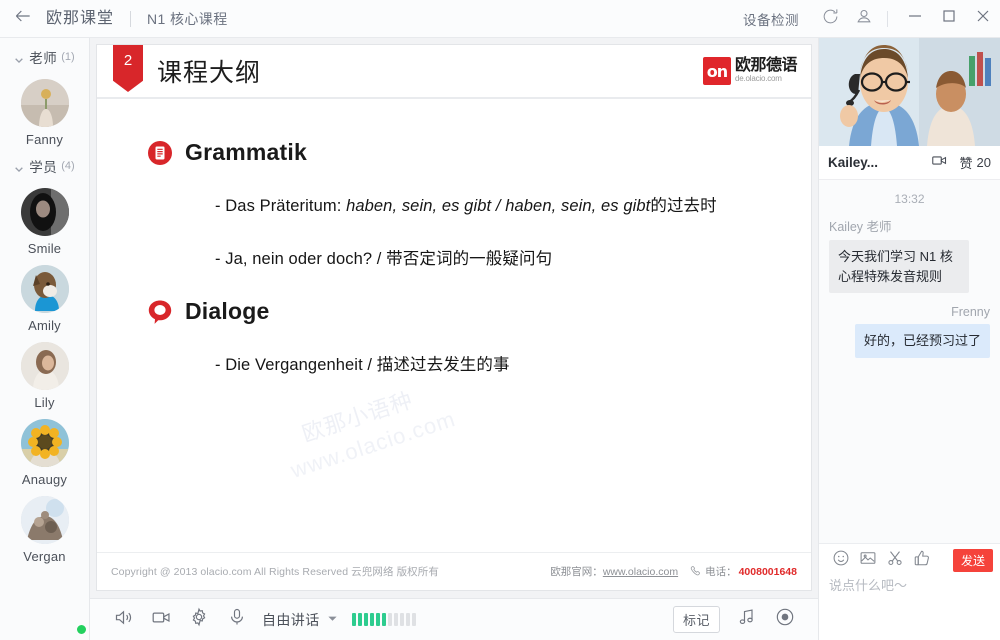  I want to click on composer-toolbar: 发送, so click(909, 560).